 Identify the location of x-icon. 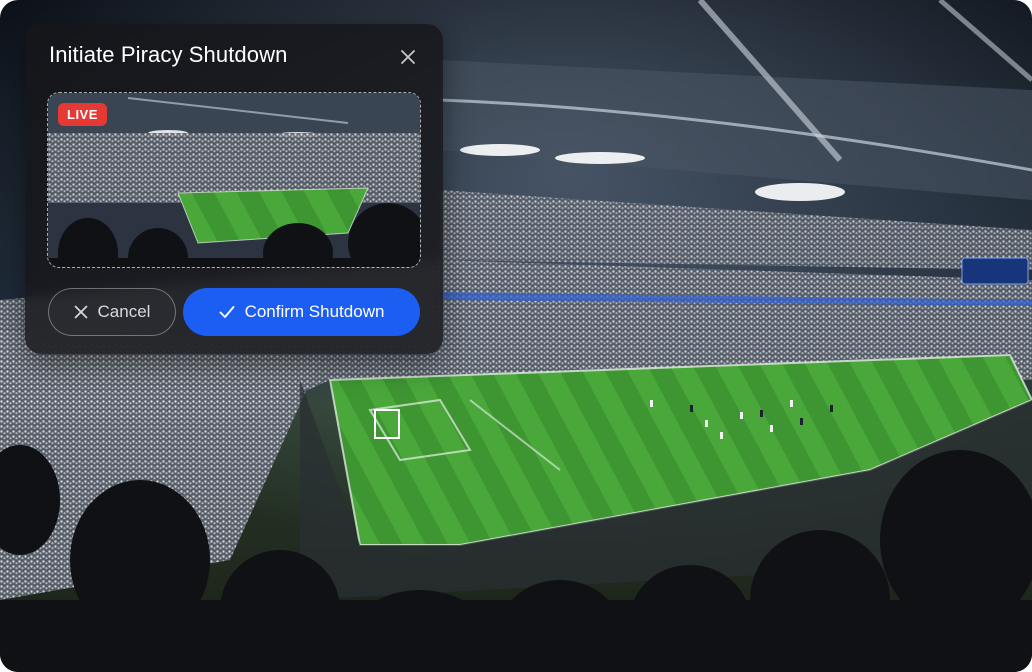
(80, 312).